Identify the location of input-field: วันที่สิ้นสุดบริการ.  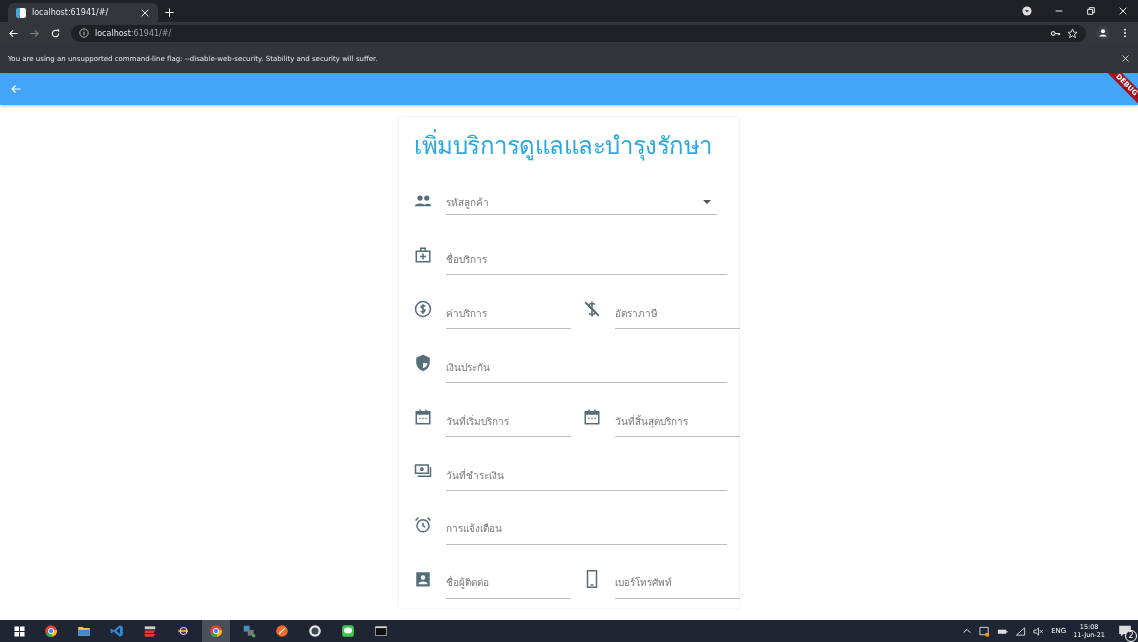
(677, 421).